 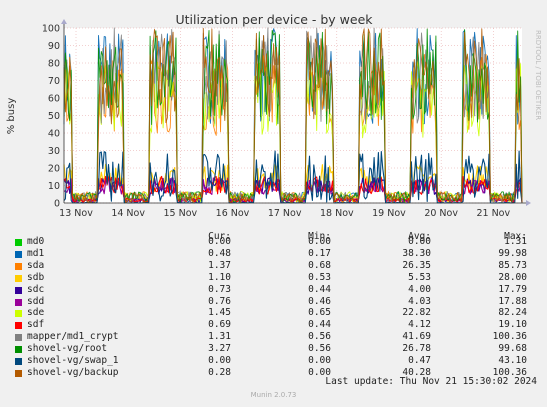 I want to click on rrdtool-watermark: RRDTOOL / TOBI OETIKER, so click(x=538, y=75).